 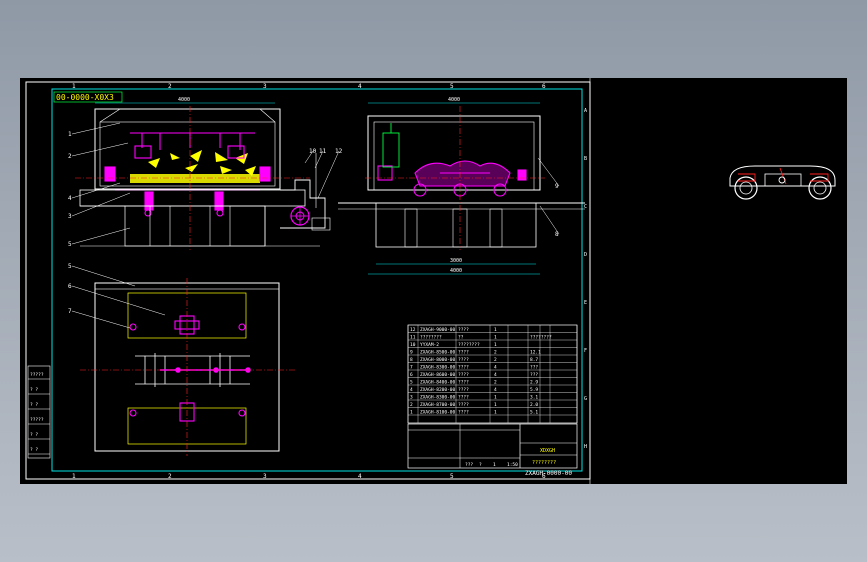 I want to click on parts-list-note: 5.1, so click(x=534, y=413).